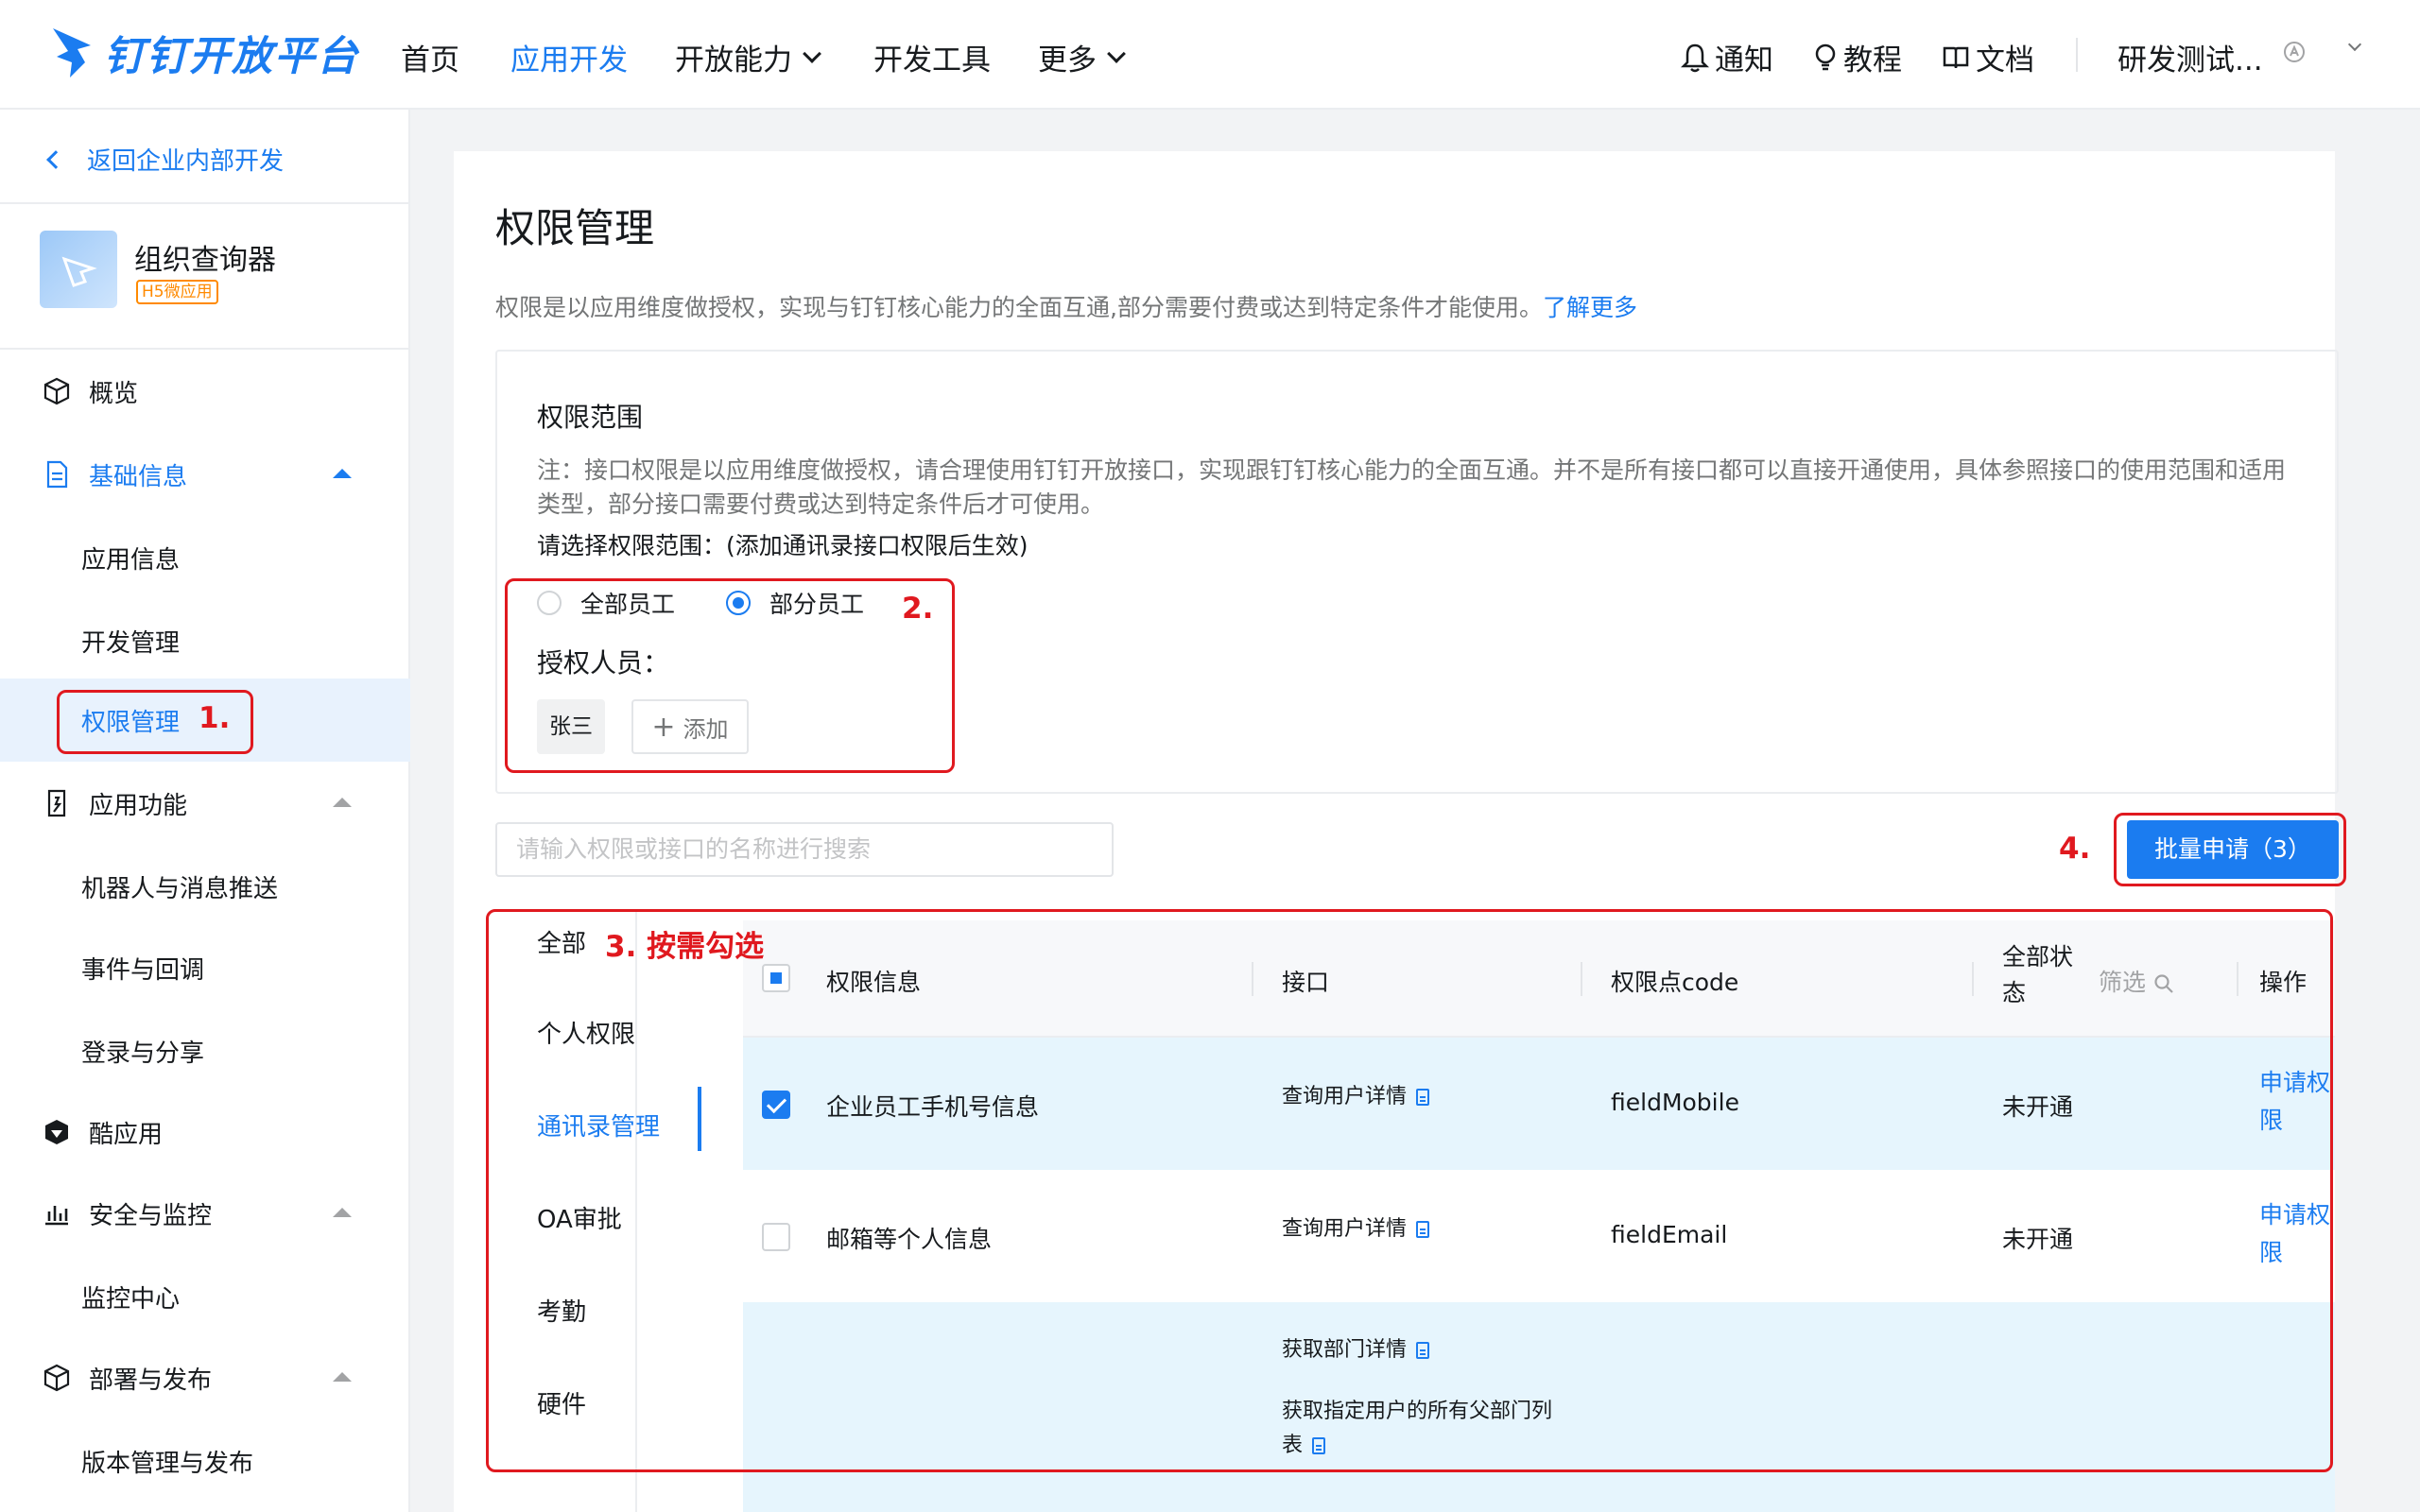 Image resolution: width=2420 pixels, height=1512 pixels. What do you see at coordinates (56, 803) in the screenshot?
I see `phone-bolt-icon` at bounding box center [56, 803].